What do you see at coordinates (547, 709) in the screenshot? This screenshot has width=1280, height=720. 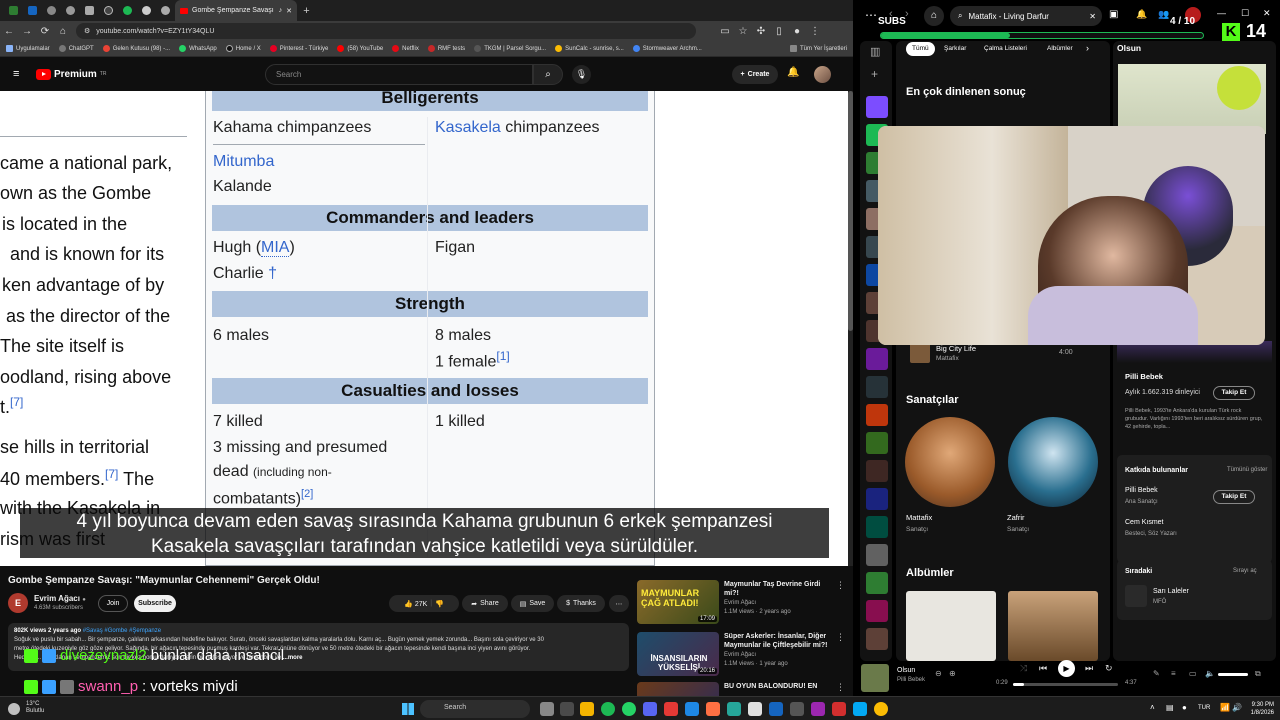 I see `taskview-icon` at bounding box center [547, 709].